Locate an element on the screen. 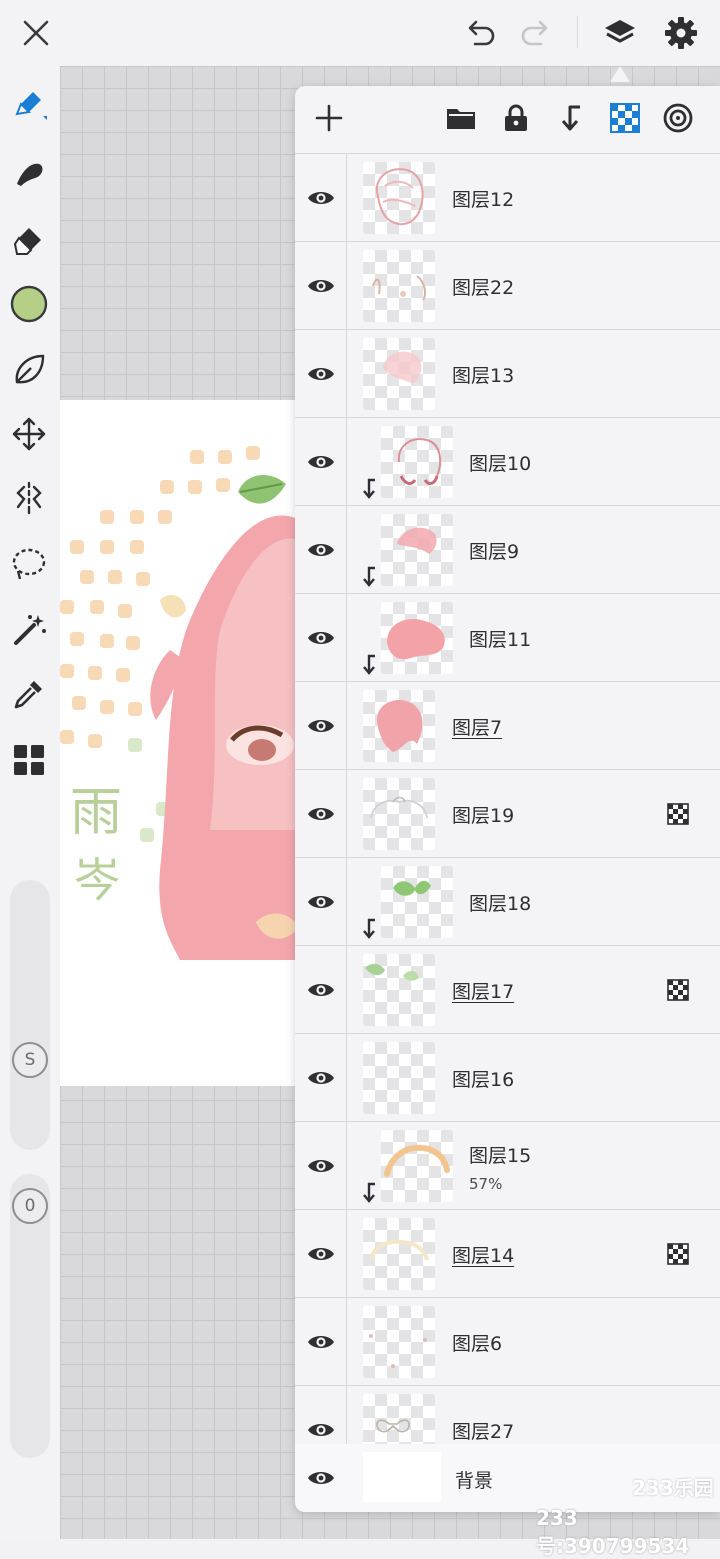  left-toolbar: S 0 is located at coordinates (30, 802).